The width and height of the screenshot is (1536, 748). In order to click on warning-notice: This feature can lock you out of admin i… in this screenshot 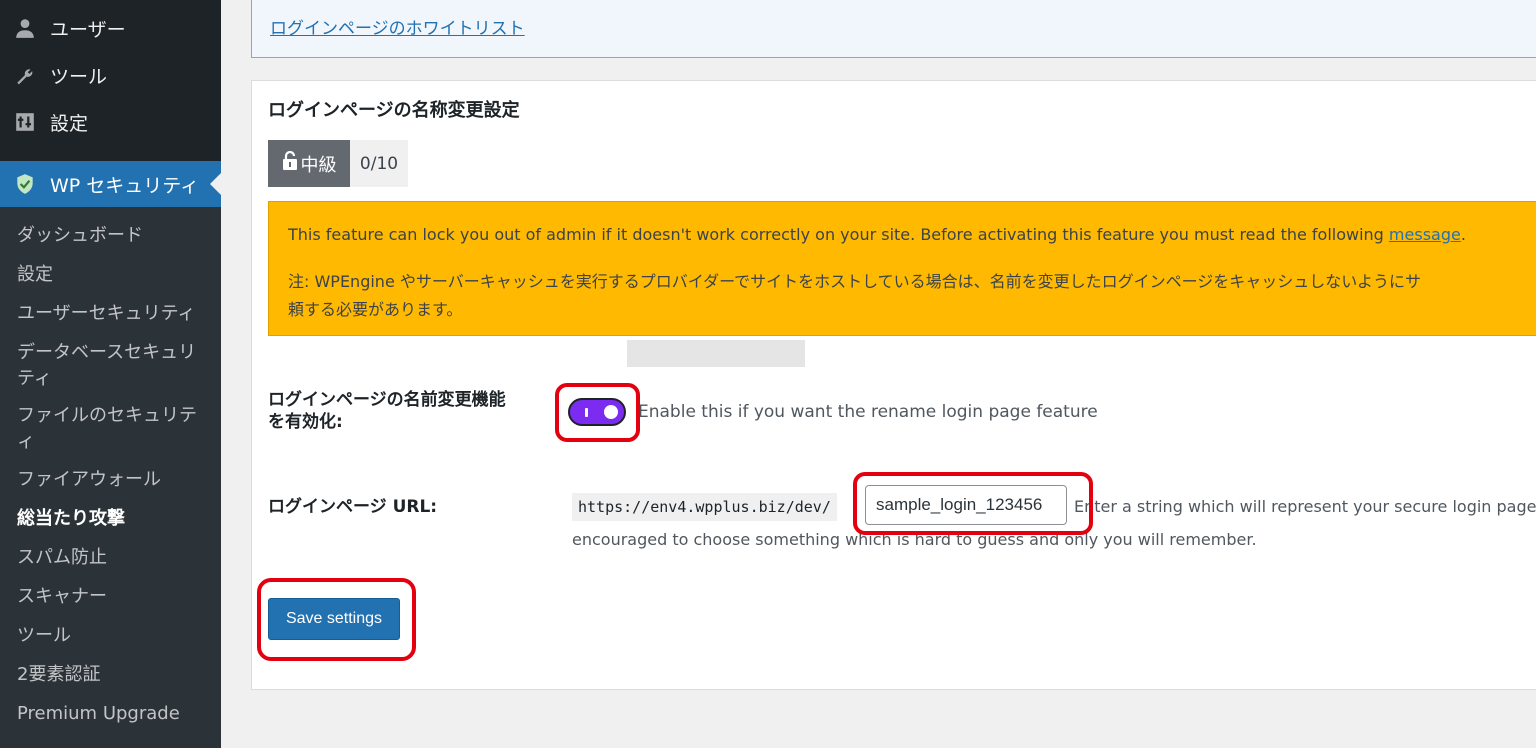, I will do `click(902, 268)`.